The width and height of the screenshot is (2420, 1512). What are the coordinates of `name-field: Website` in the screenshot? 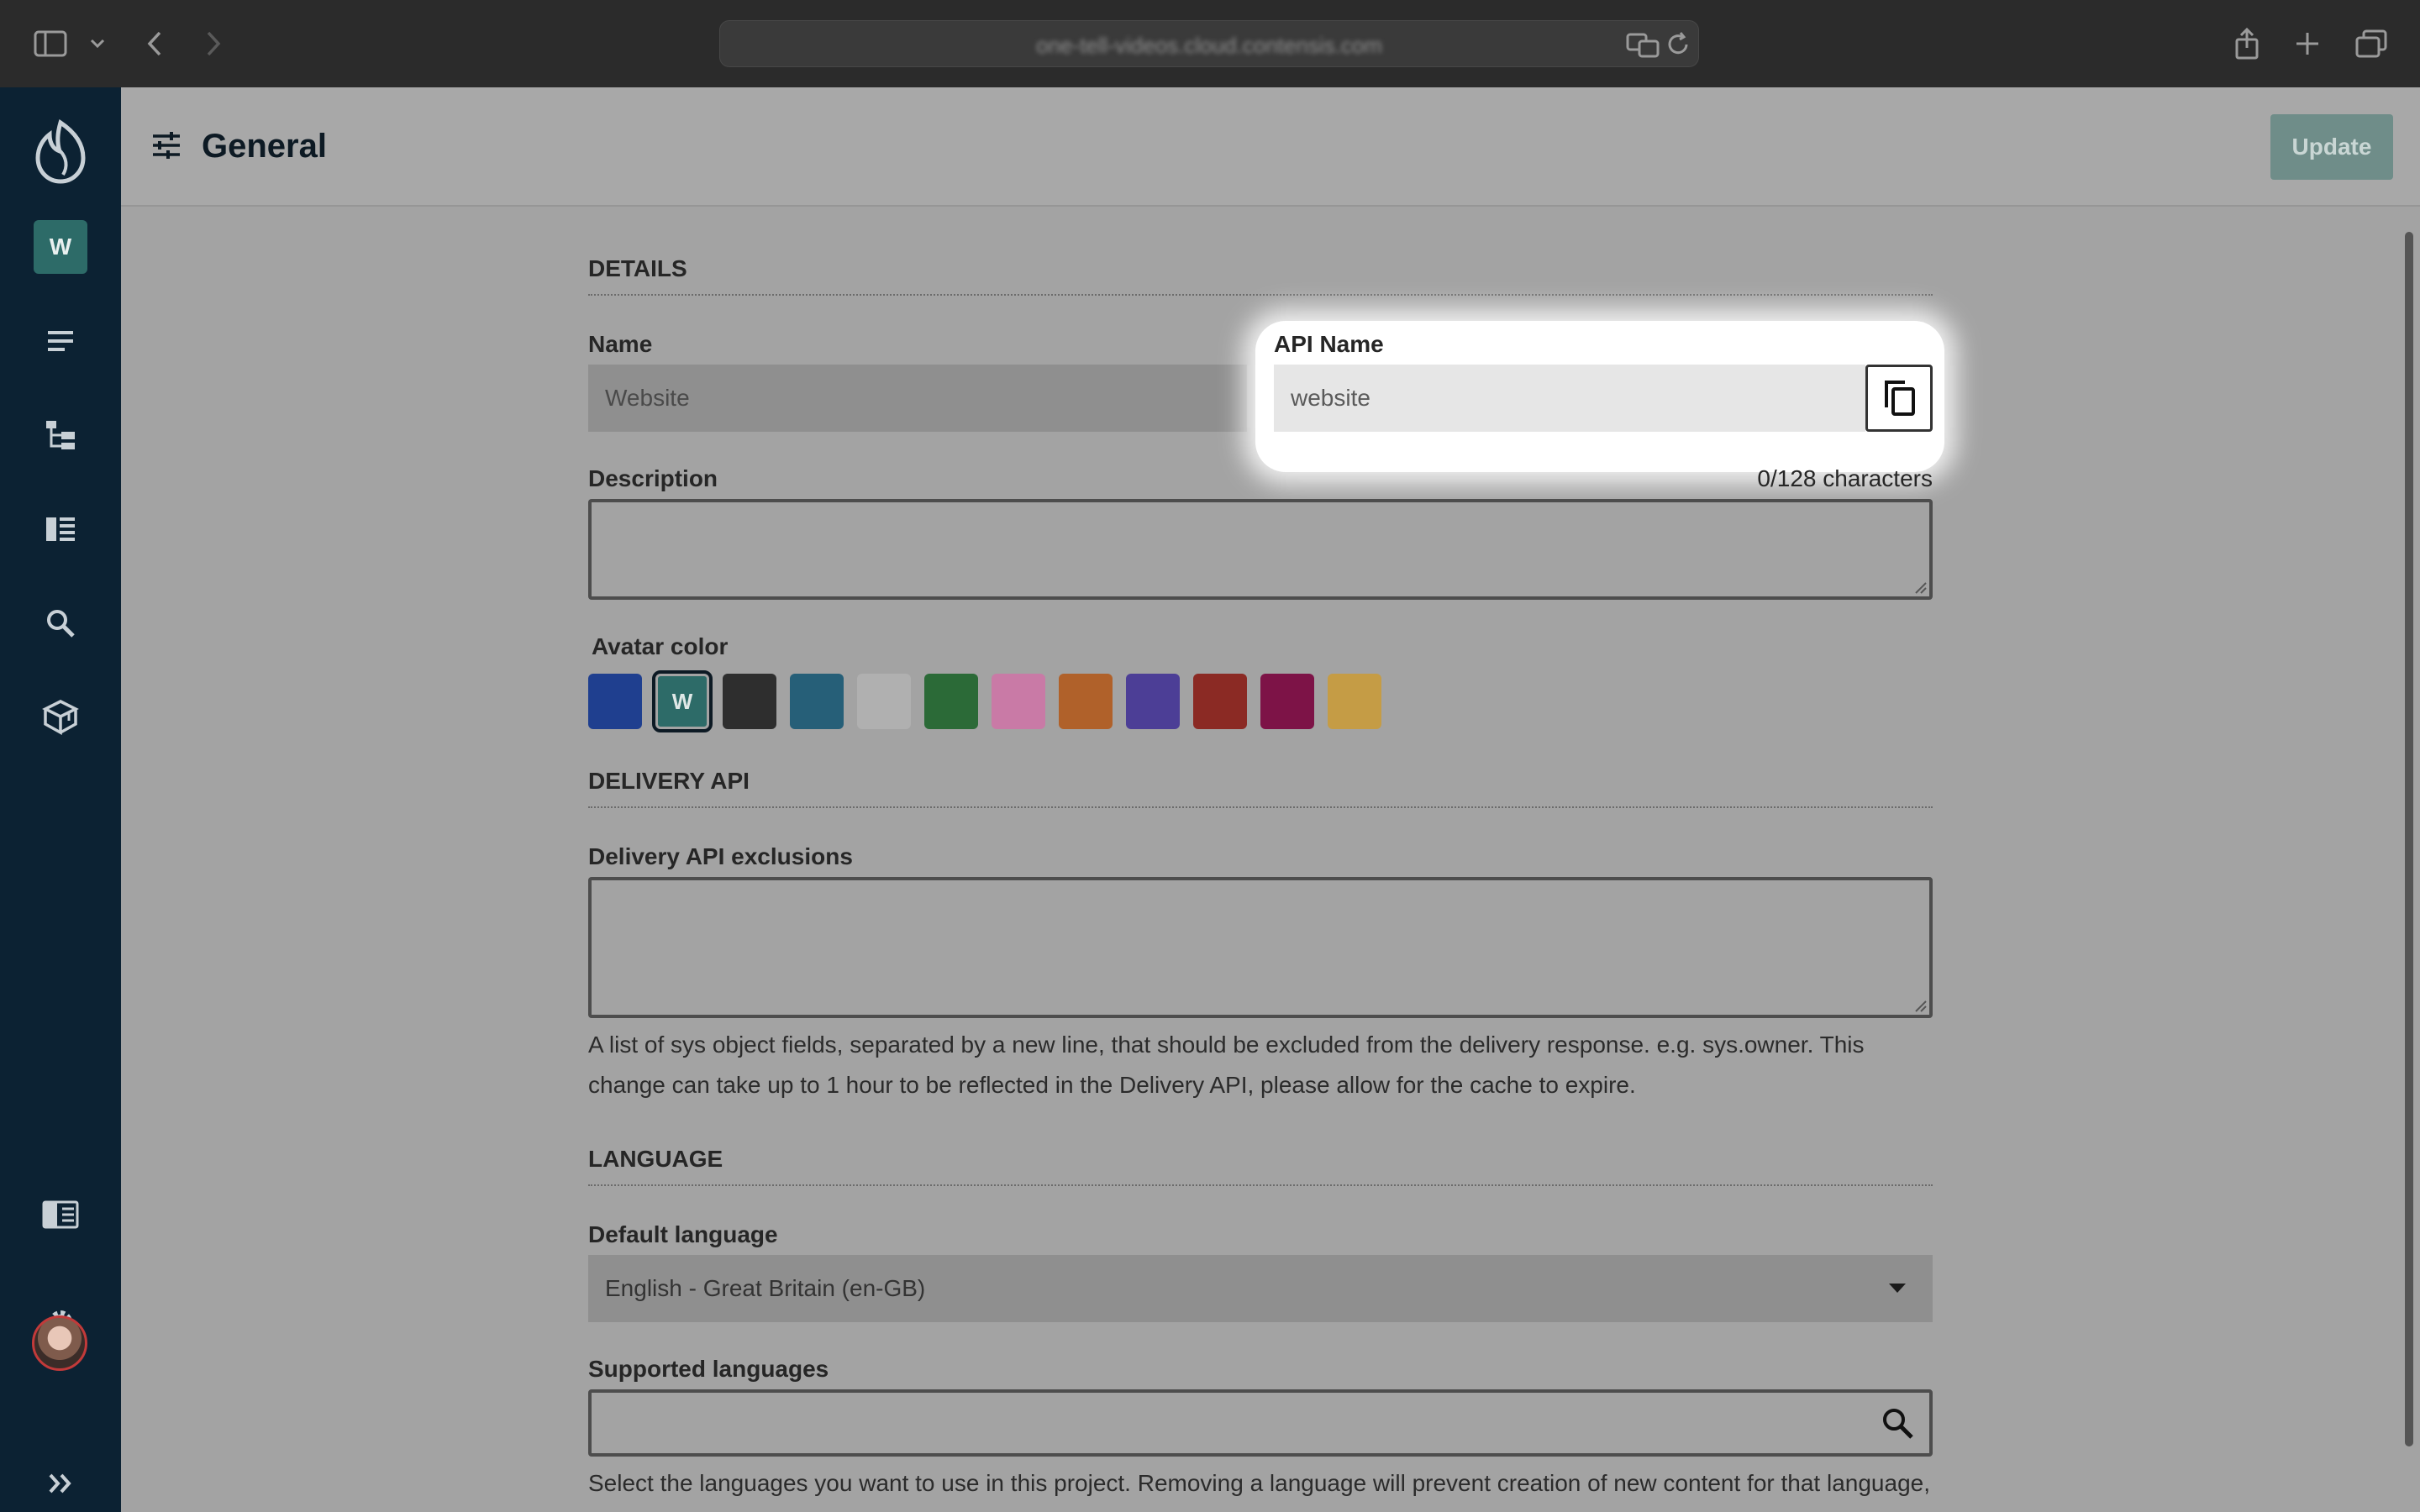 It's located at (917, 398).